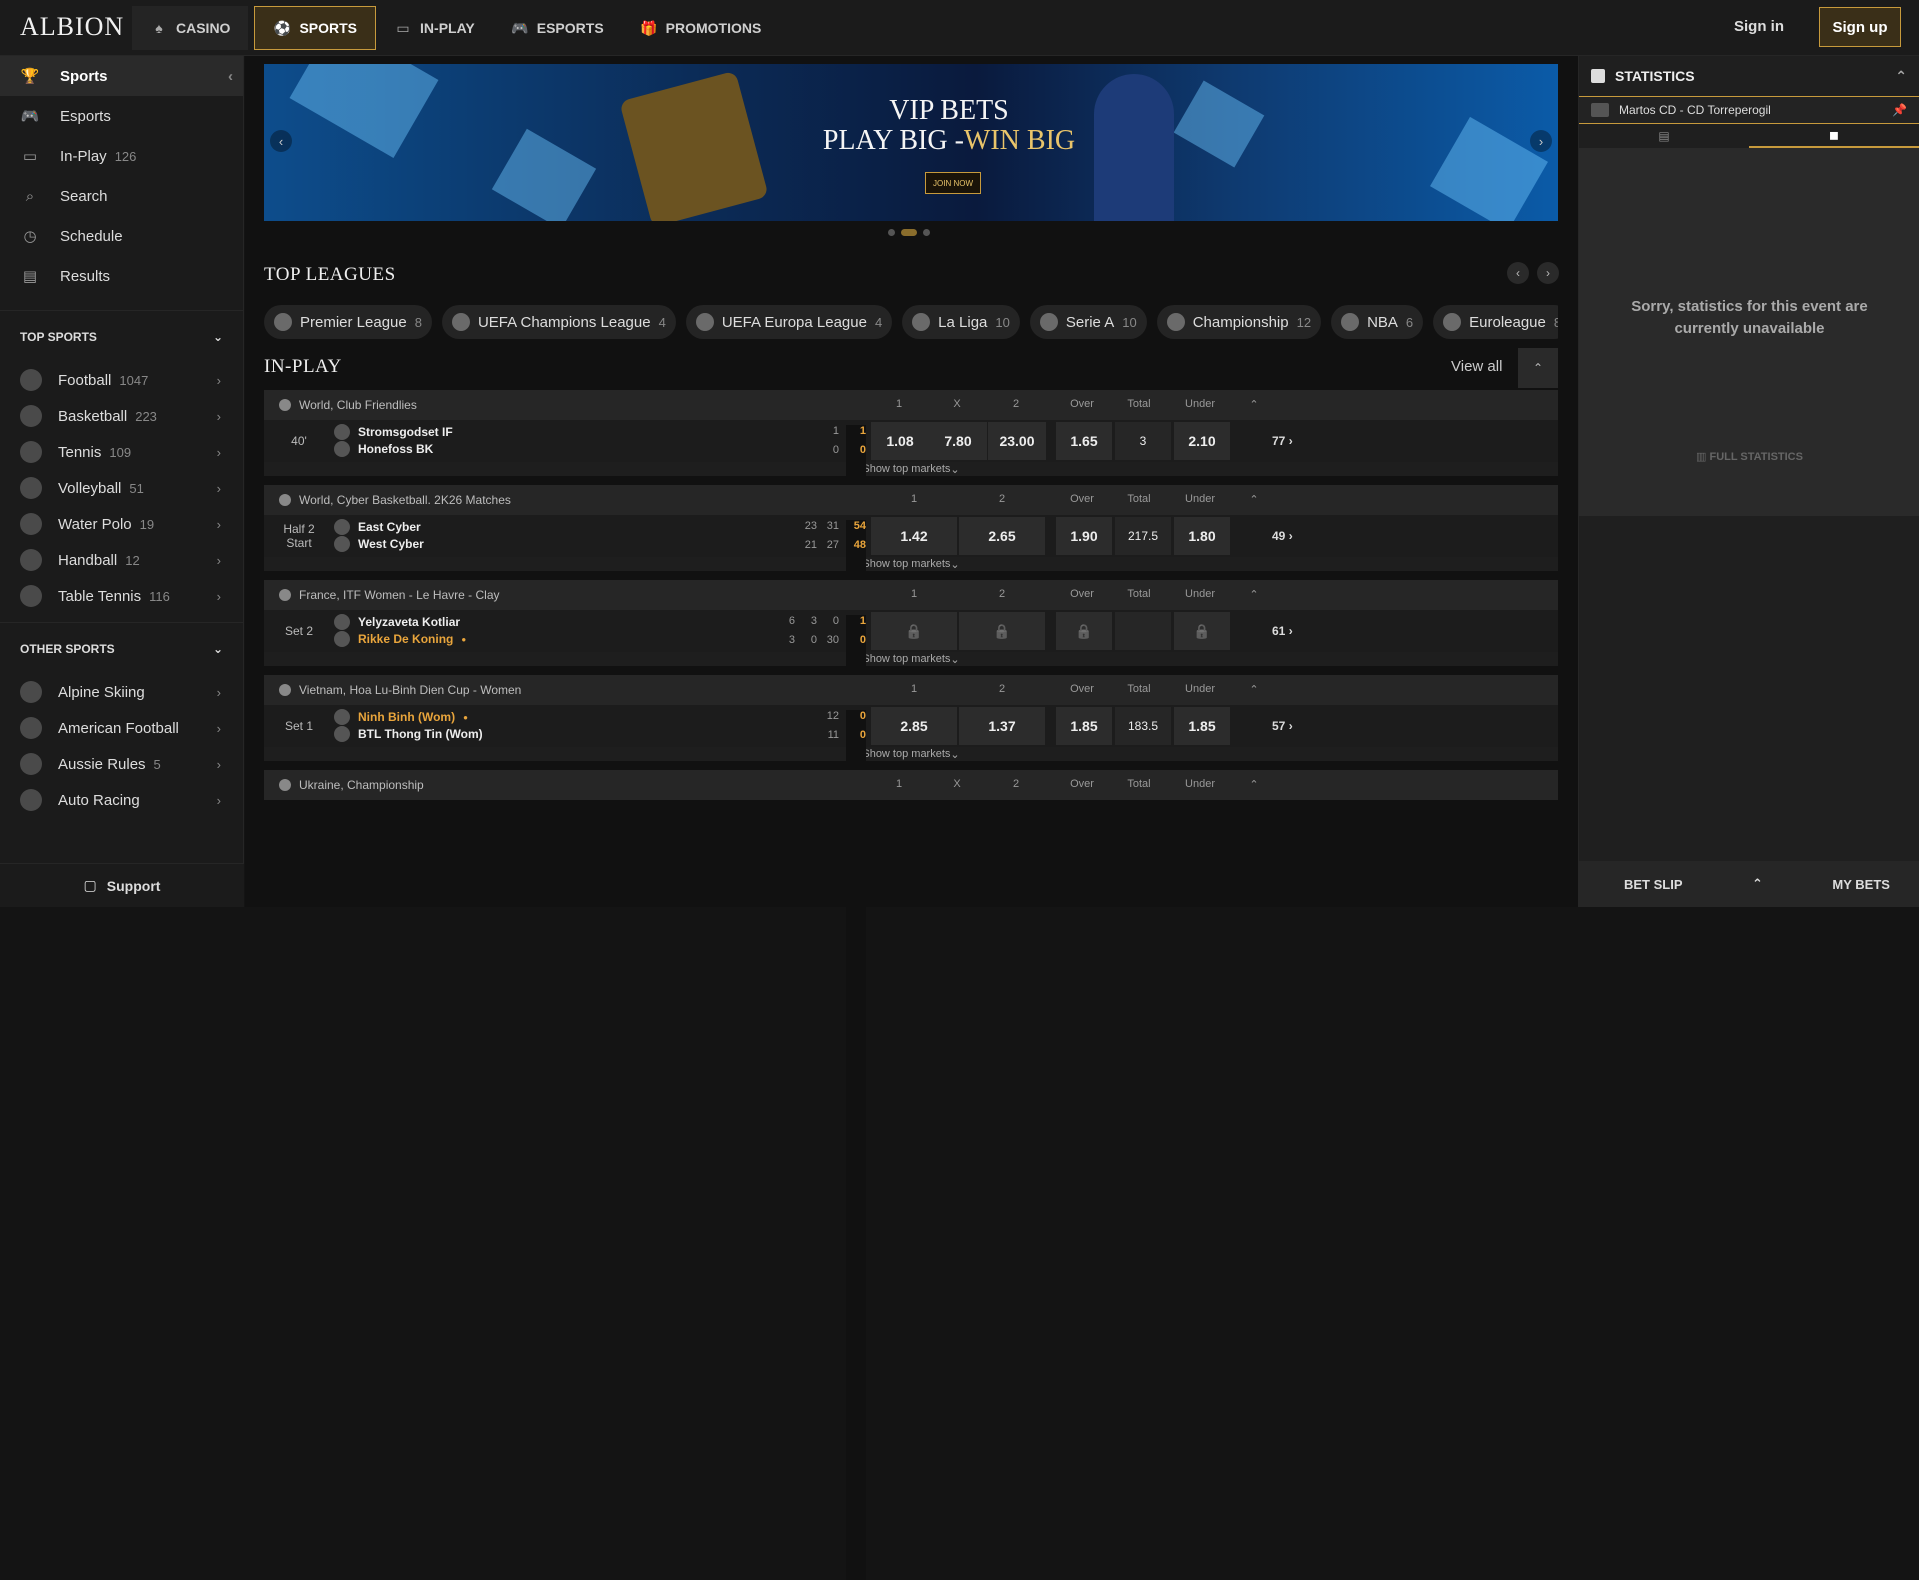  Describe the element at coordinates (1002, 726) in the screenshot. I see `odd-button: 1.37` at that location.